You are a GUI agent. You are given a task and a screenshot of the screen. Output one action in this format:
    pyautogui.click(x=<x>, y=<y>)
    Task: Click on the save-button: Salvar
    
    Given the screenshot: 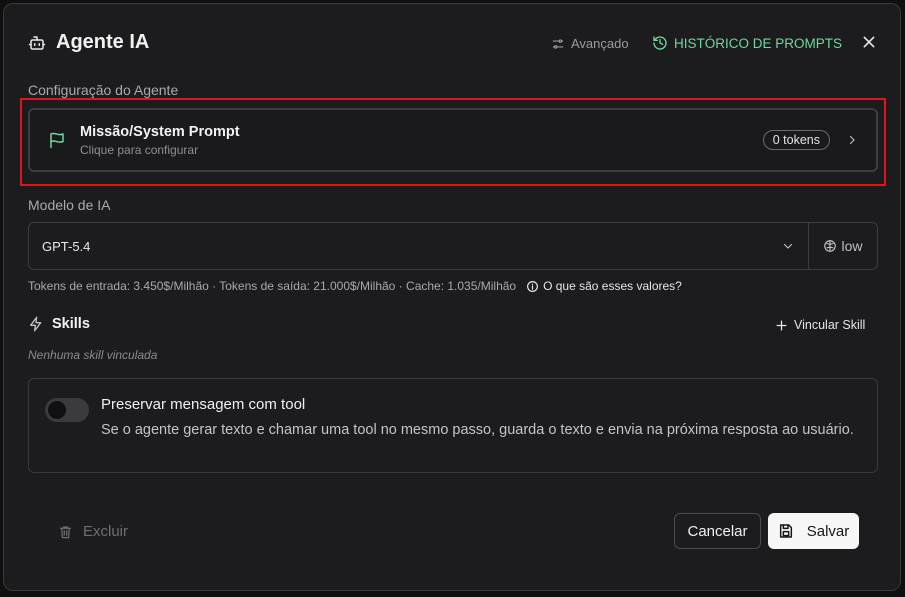 What is the action you would take?
    pyautogui.click(x=813, y=531)
    